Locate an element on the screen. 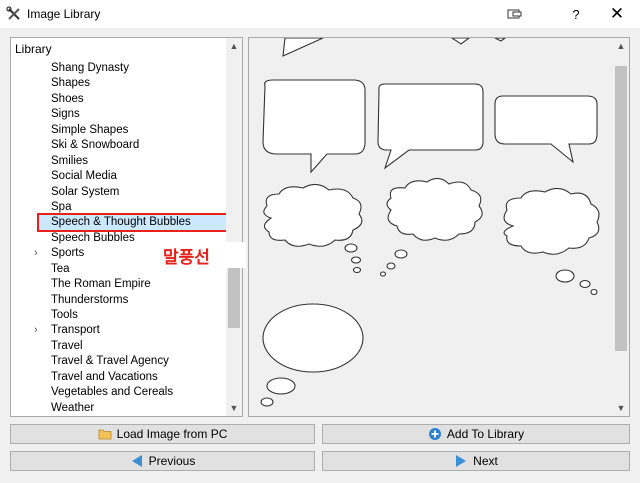 Image resolution: width=640 pixels, height=483 pixels. tree-item: Speech & Thought Bubbles is located at coordinates (121, 223).